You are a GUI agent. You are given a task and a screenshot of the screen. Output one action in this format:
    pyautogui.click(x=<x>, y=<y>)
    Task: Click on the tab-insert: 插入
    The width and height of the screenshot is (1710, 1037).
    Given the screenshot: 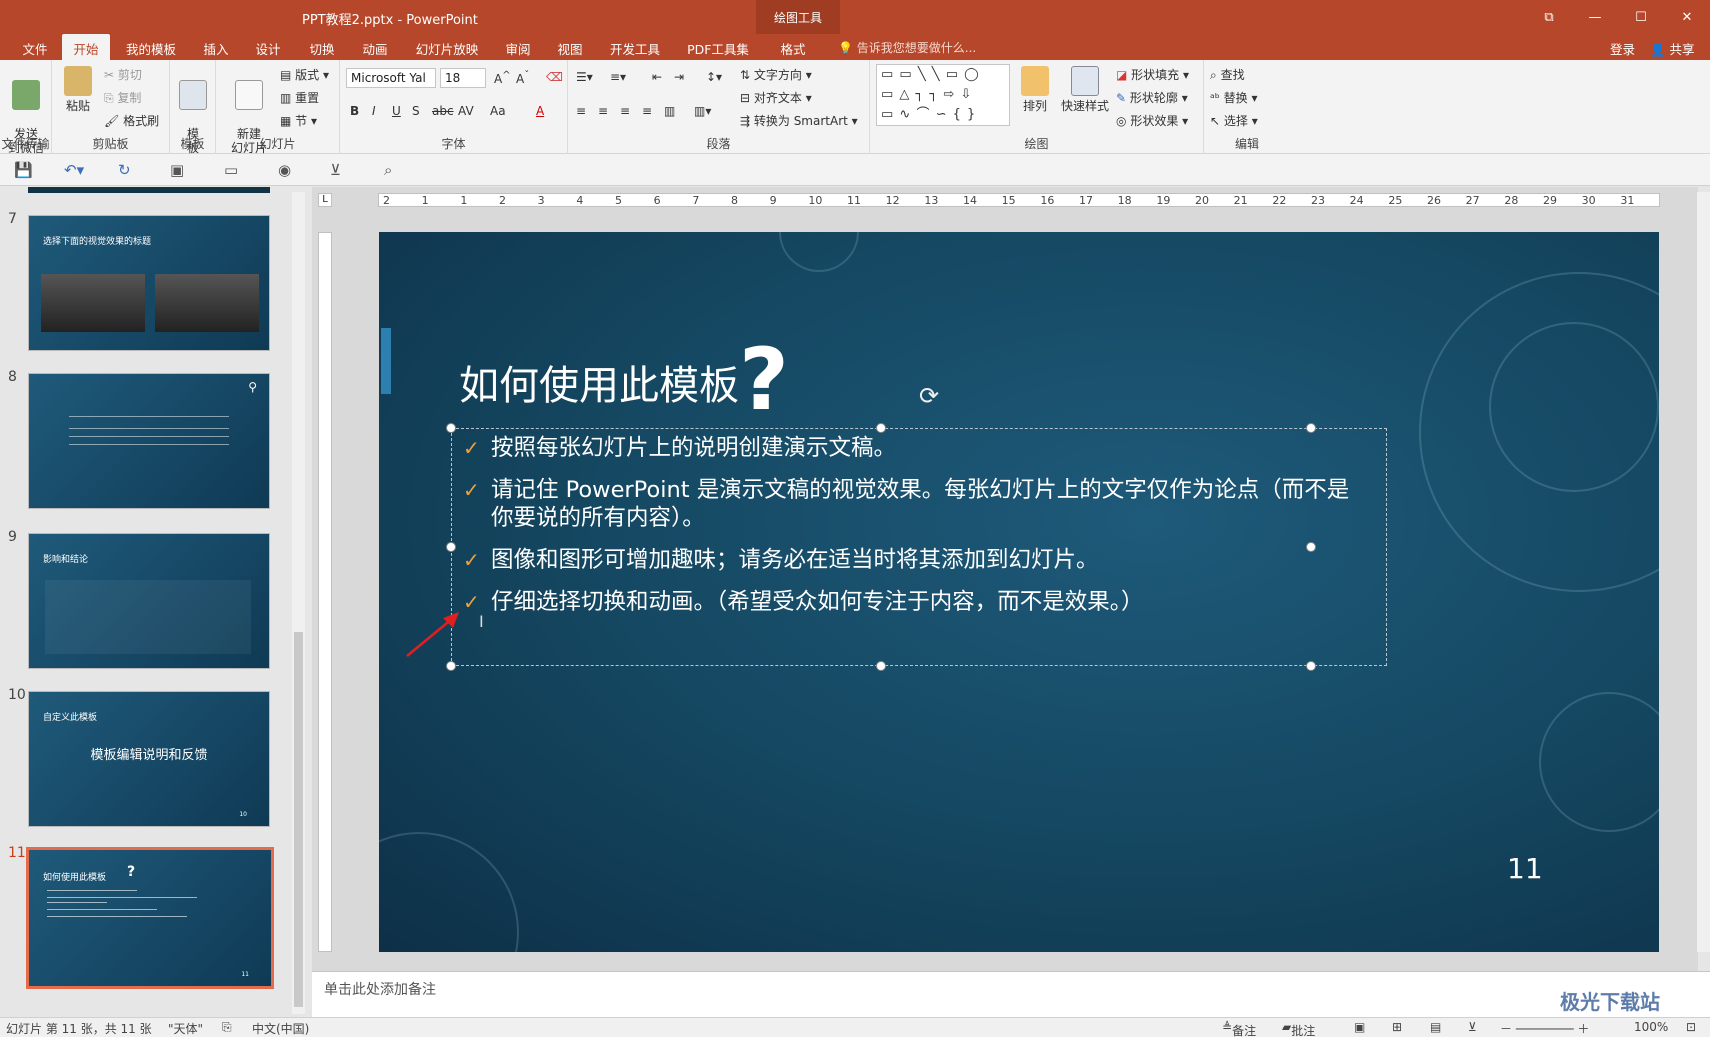 What is the action you would take?
    pyautogui.click(x=216, y=47)
    